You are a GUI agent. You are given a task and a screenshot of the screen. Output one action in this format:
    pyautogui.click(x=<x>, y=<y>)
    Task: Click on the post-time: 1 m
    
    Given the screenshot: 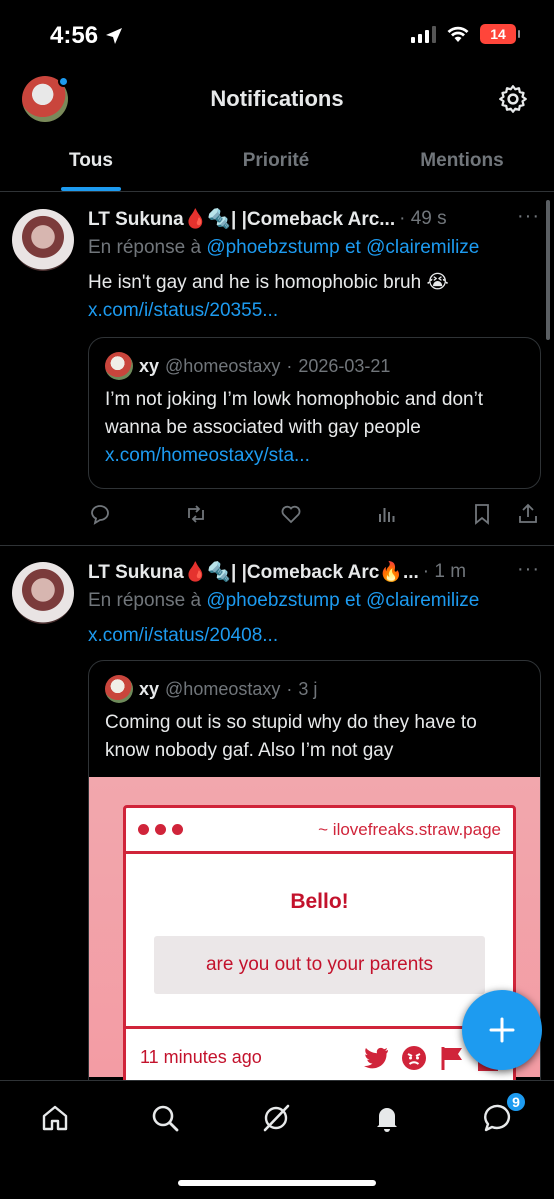 What is the action you would take?
    pyautogui.click(x=450, y=571)
    